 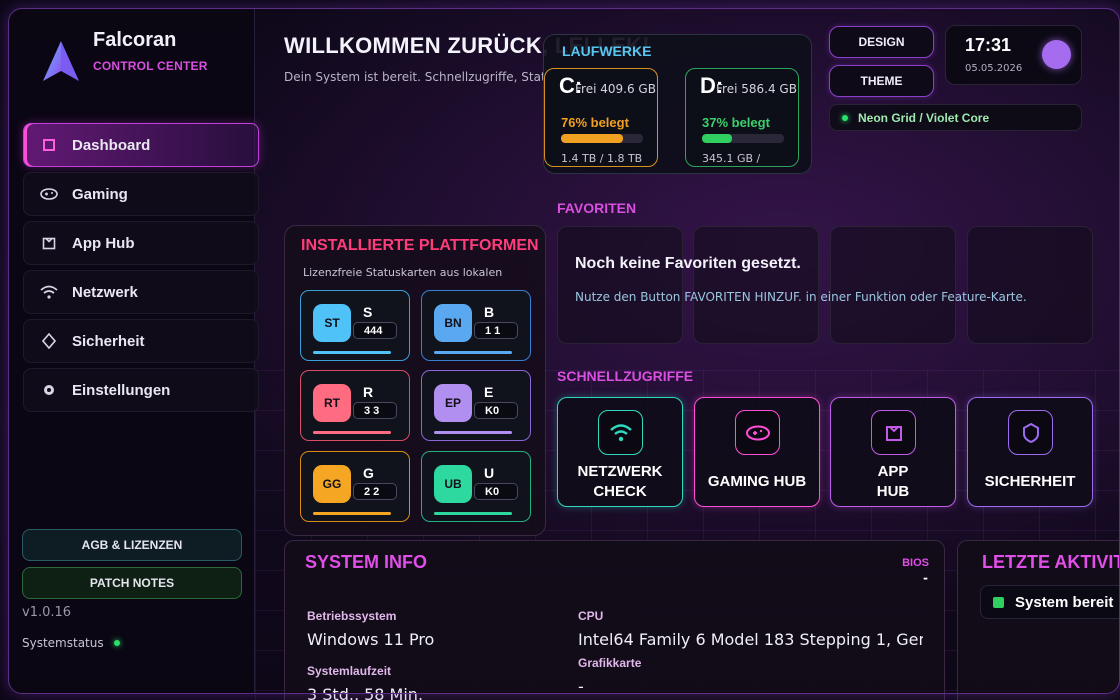 What do you see at coordinates (610, 663) in the screenshot?
I see `gpu-label: Grafikkarte` at bounding box center [610, 663].